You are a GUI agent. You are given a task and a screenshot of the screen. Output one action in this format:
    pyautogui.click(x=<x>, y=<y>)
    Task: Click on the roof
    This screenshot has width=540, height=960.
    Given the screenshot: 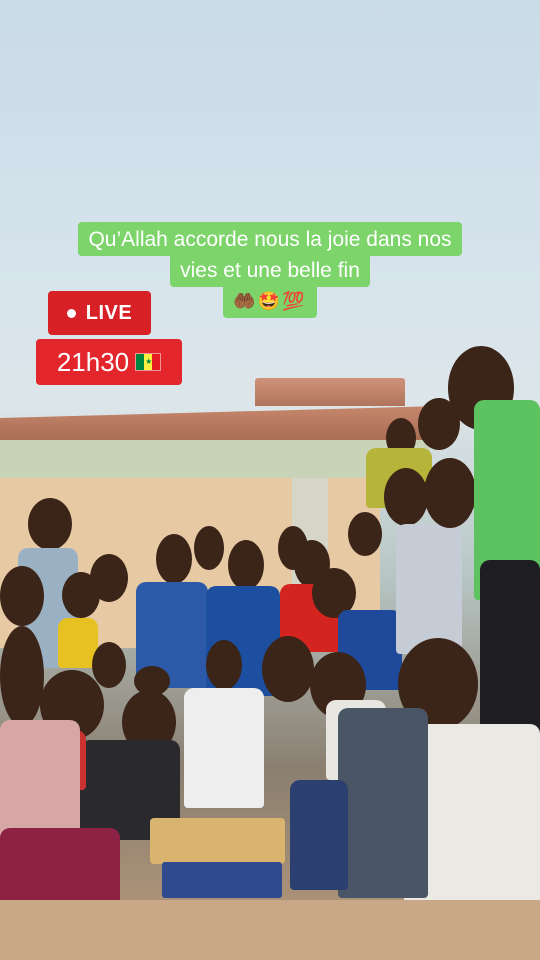 What is the action you would take?
    pyautogui.click(x=220, y=424)
    